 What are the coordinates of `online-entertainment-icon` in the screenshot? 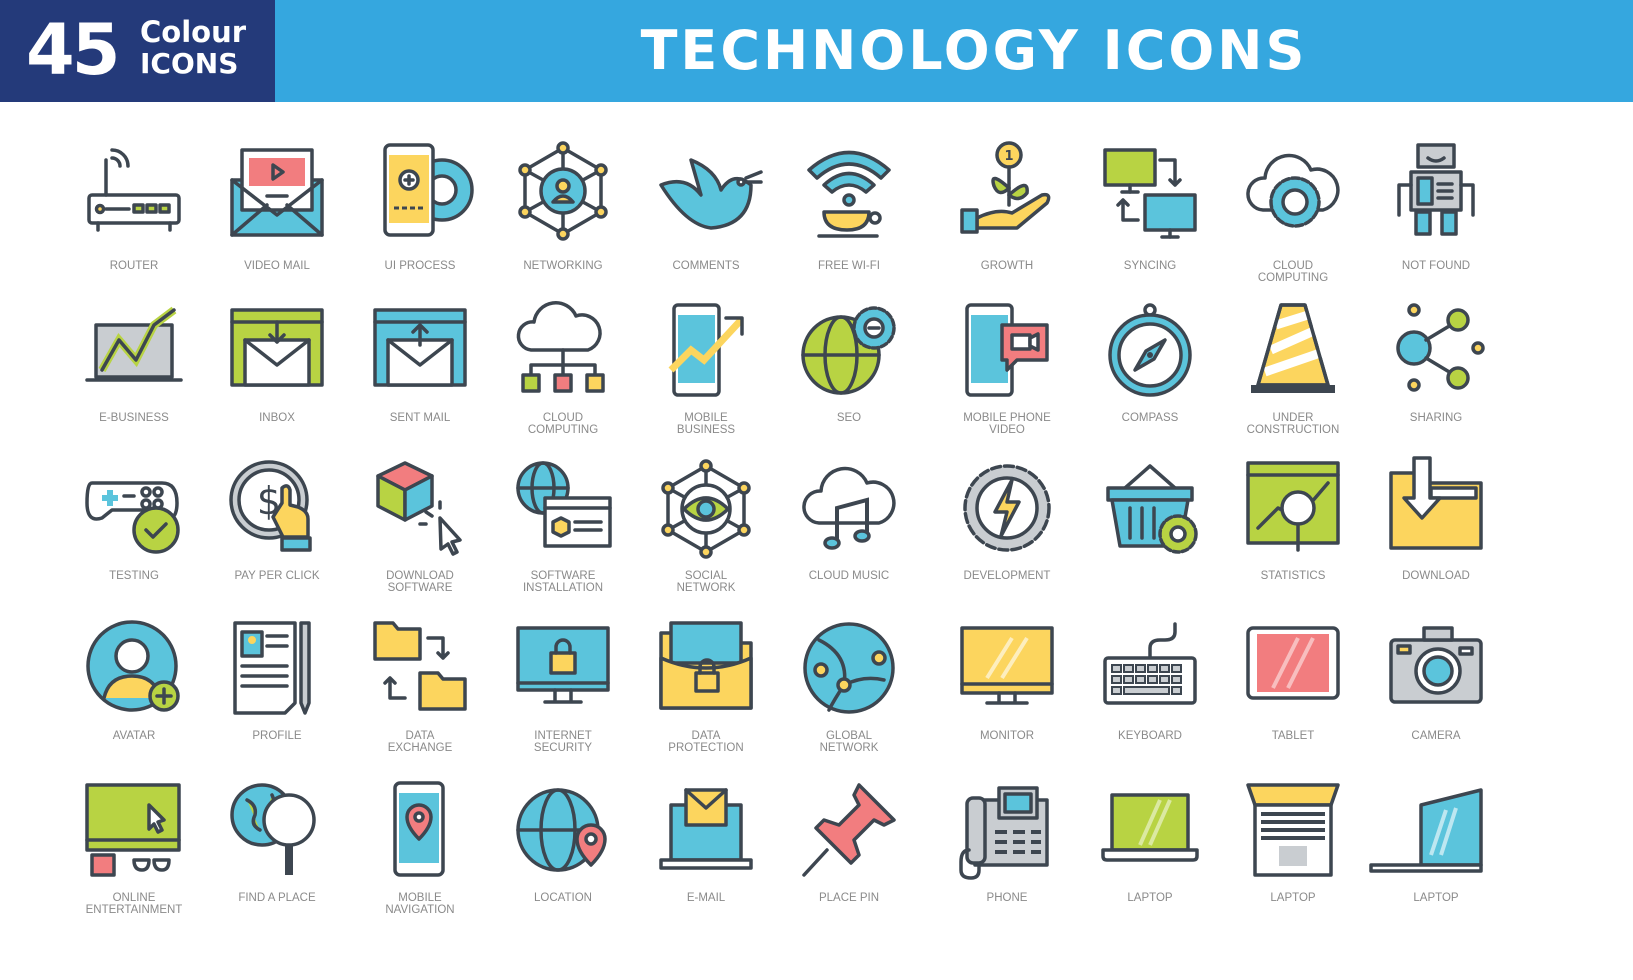 It's located at (133, 830).